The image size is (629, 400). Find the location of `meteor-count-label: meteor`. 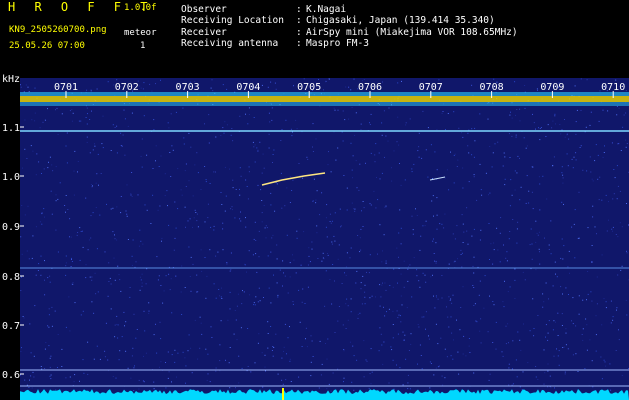

meteor-count-label: meteor is located at coordinates (140, 33).